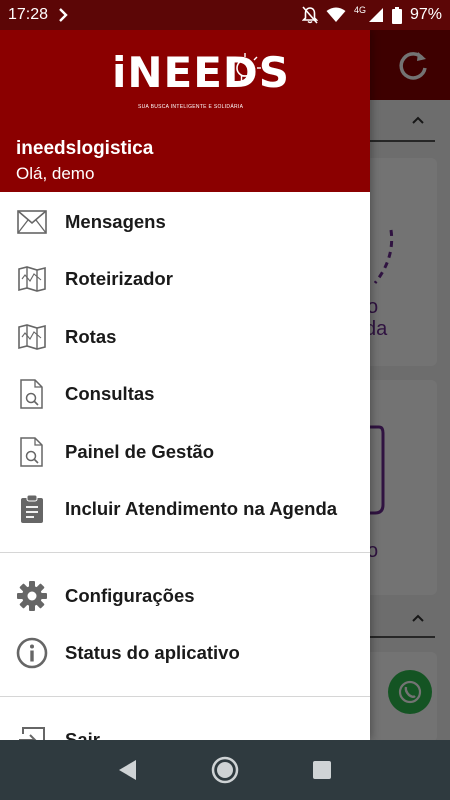  I want to click on info-icon, so click(32, 653).